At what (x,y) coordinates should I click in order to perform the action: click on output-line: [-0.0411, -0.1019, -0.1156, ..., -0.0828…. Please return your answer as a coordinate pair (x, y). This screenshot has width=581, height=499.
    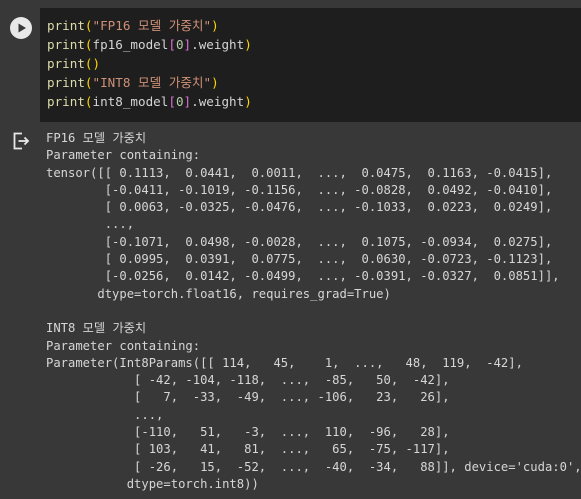
    Looking at the image, I should click on (299, 189).